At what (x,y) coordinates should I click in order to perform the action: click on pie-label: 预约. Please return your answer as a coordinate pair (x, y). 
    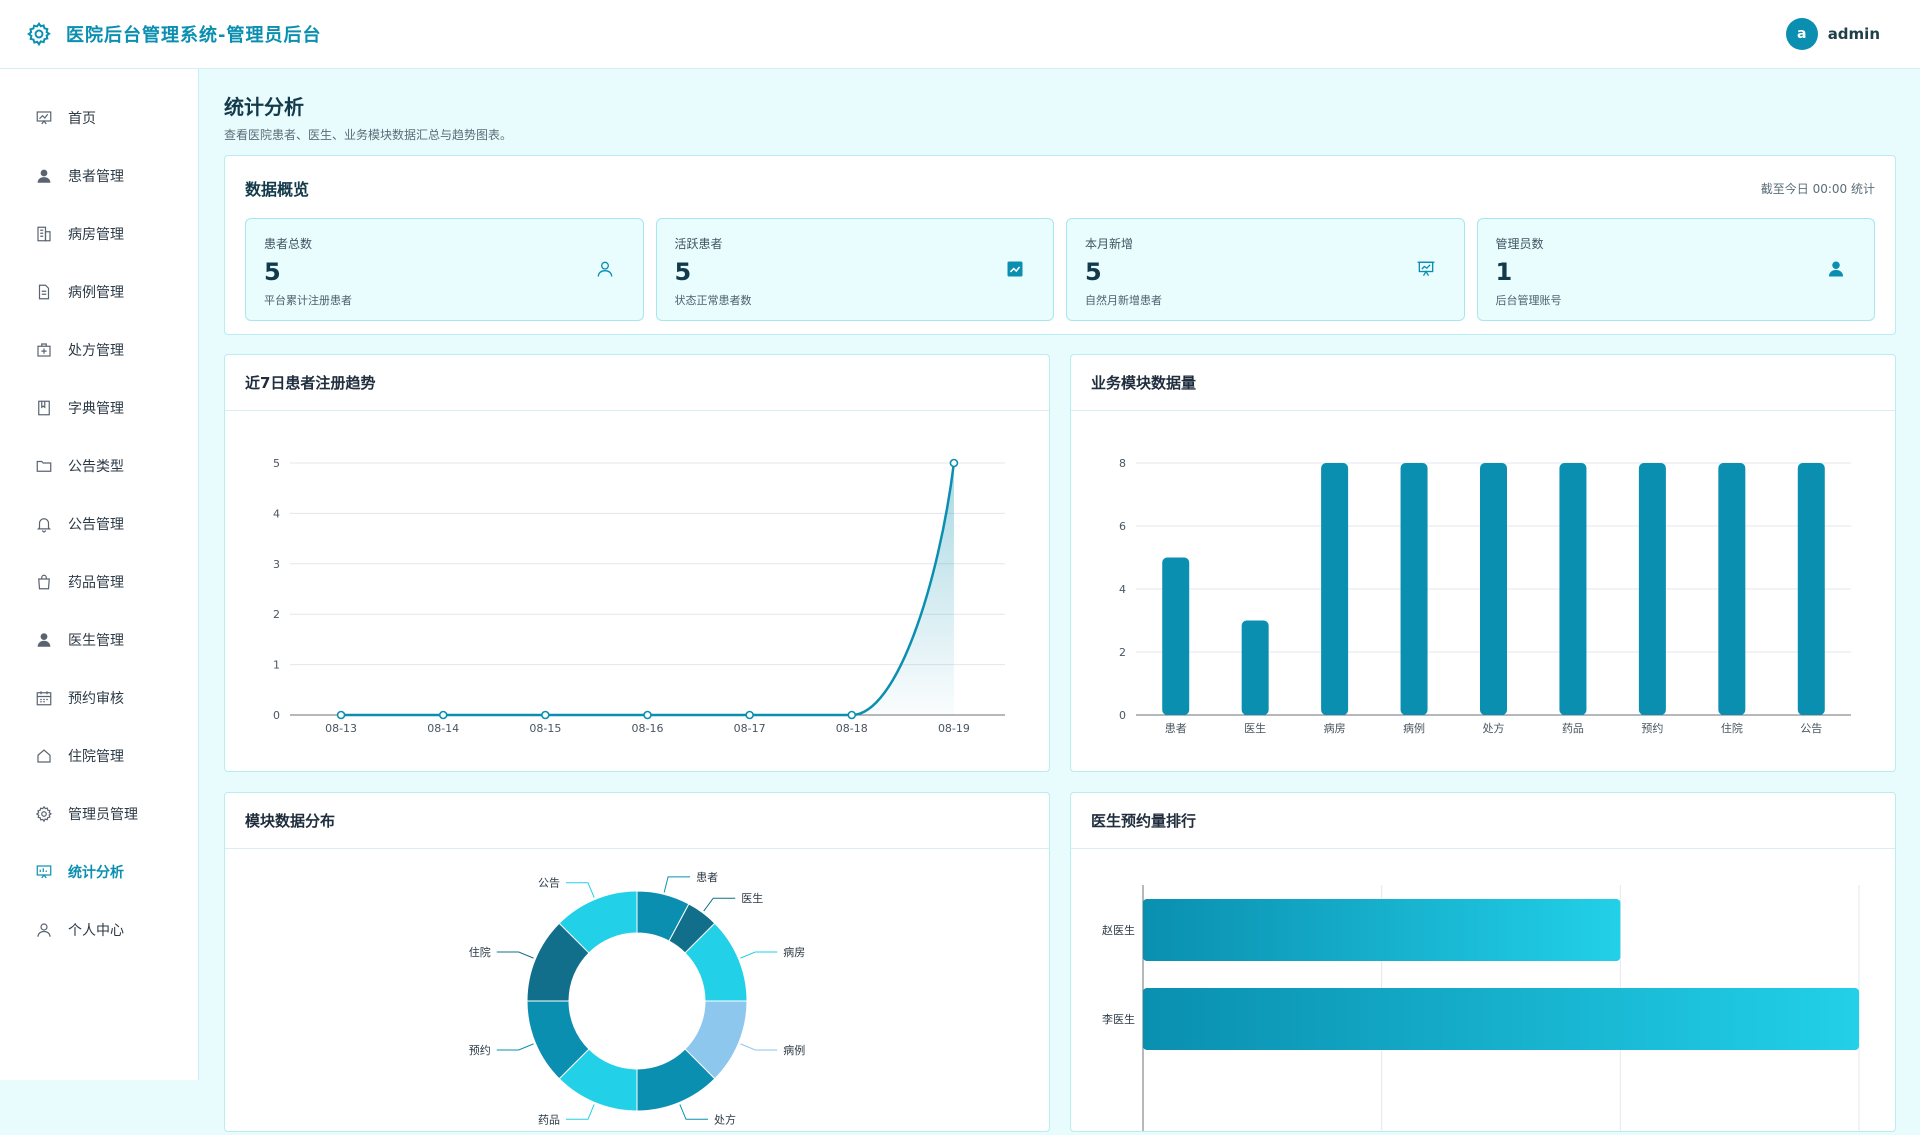
    Looking at the image, I should click on (480, 1050).